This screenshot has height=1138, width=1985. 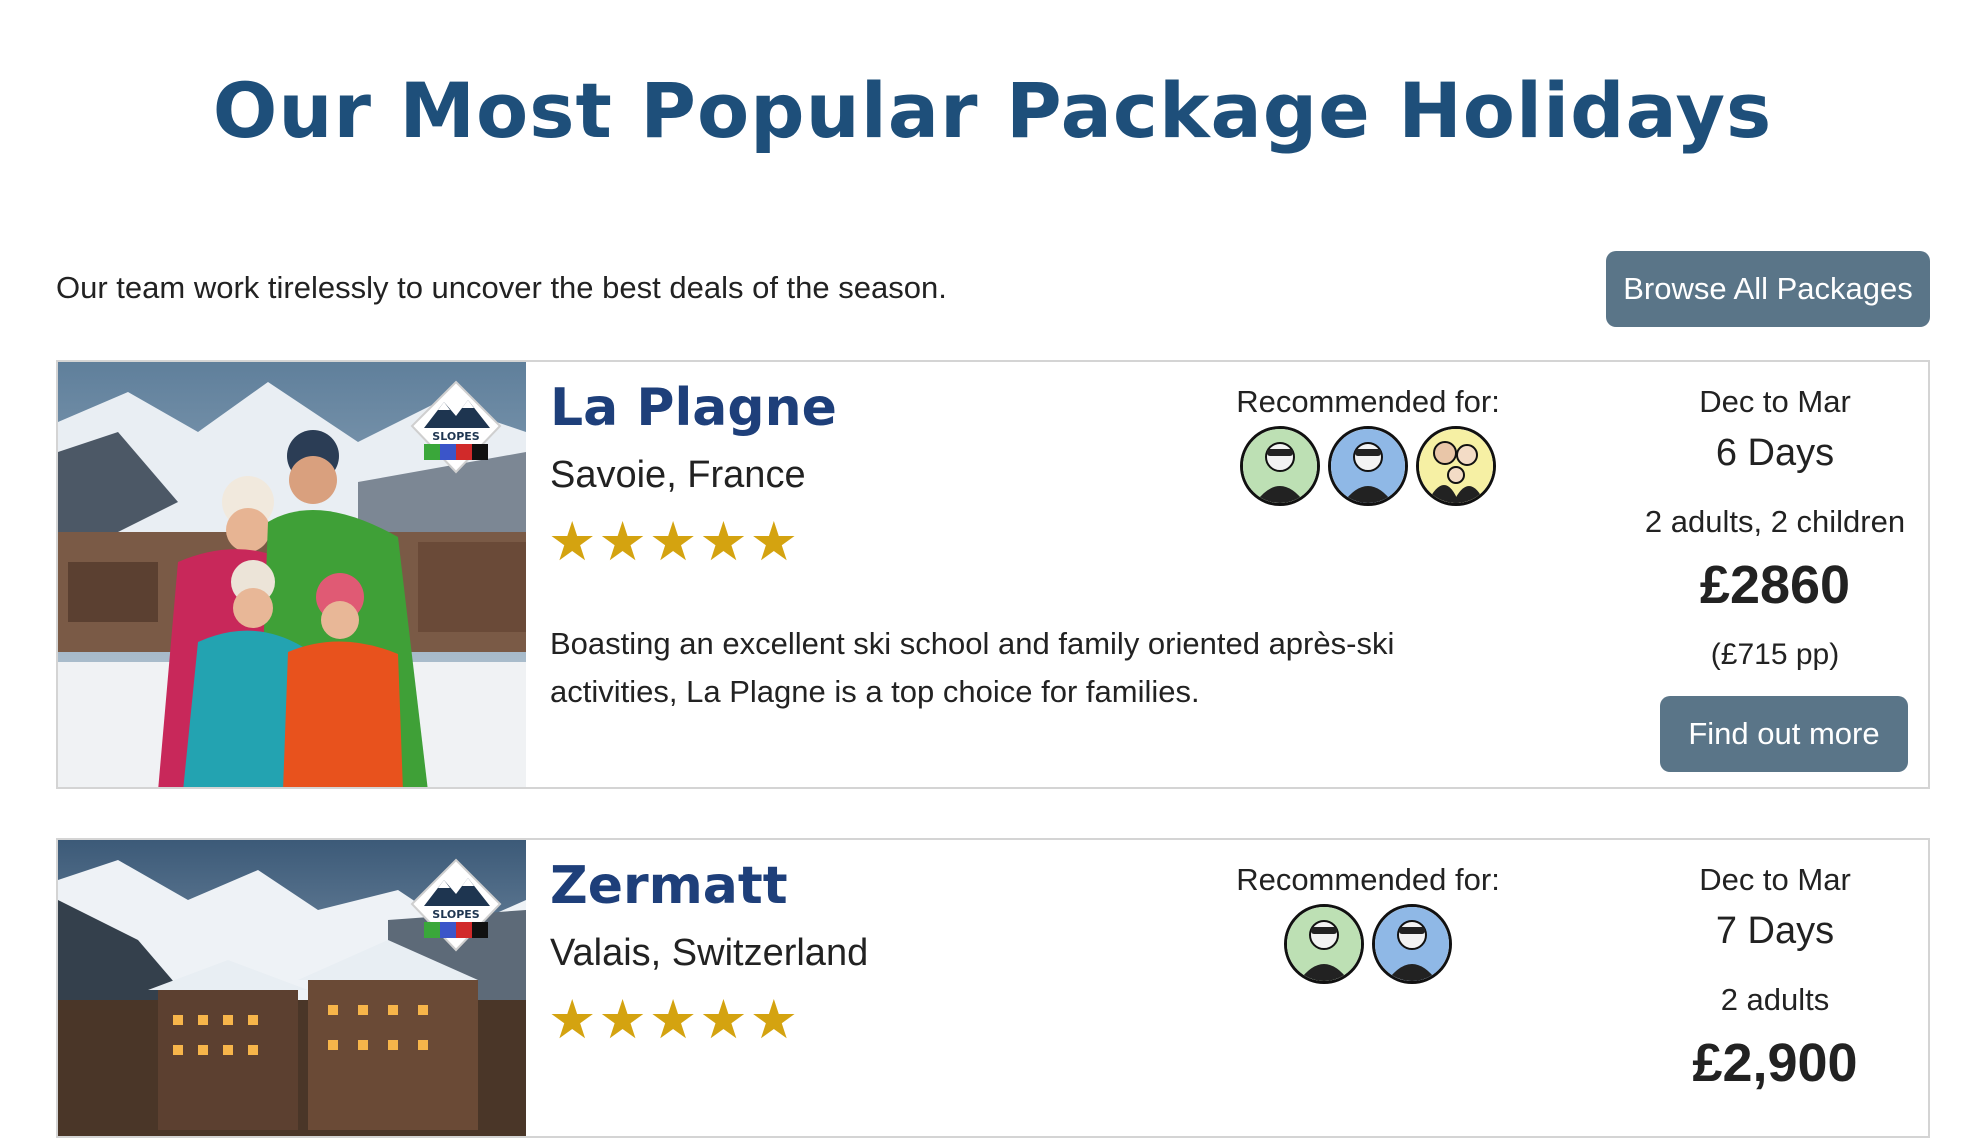 I want to click on package-price: £2860, so click(x=1775, y=585).